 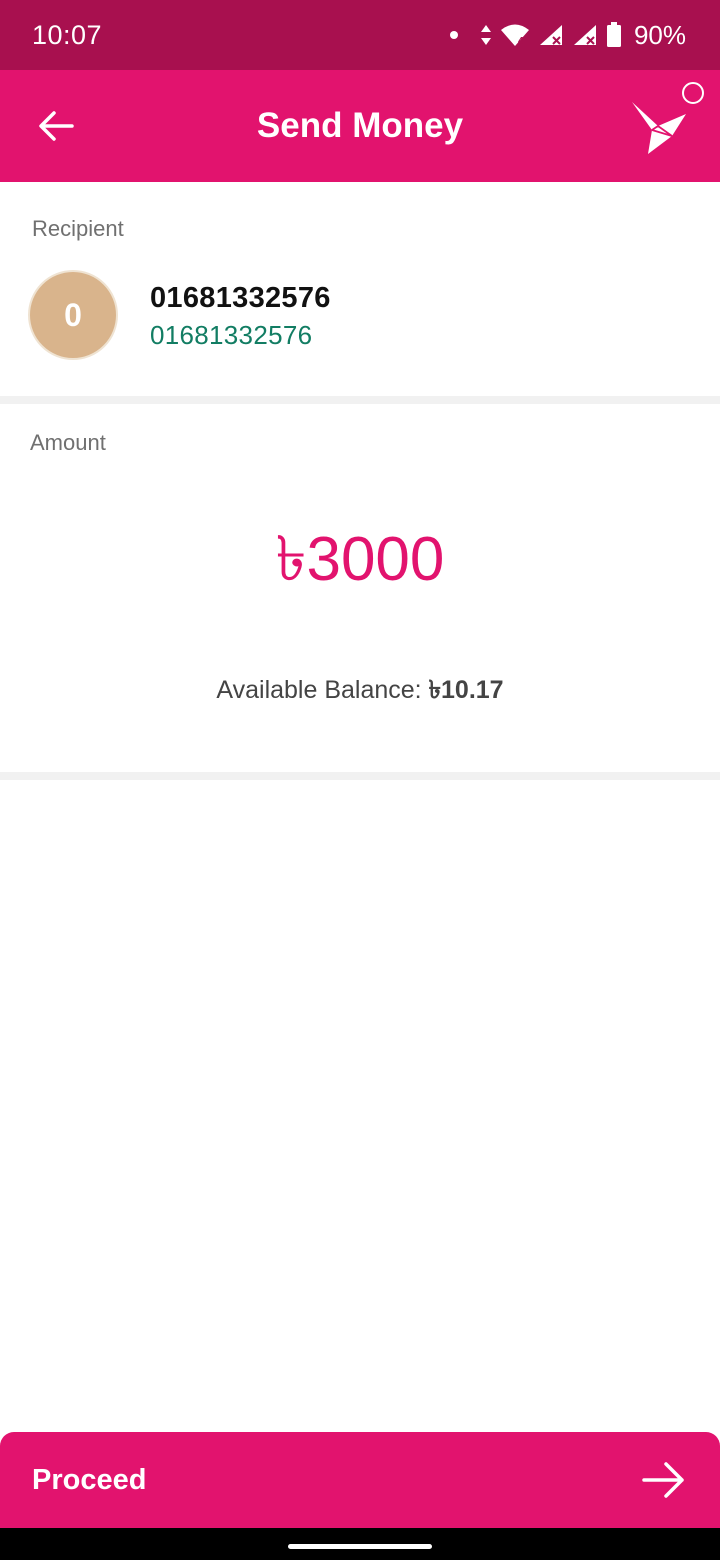 What do you see at coordinates (585, 35) in the screenshot?
I see `signal-x-icon` at bounding box center [585, 35].